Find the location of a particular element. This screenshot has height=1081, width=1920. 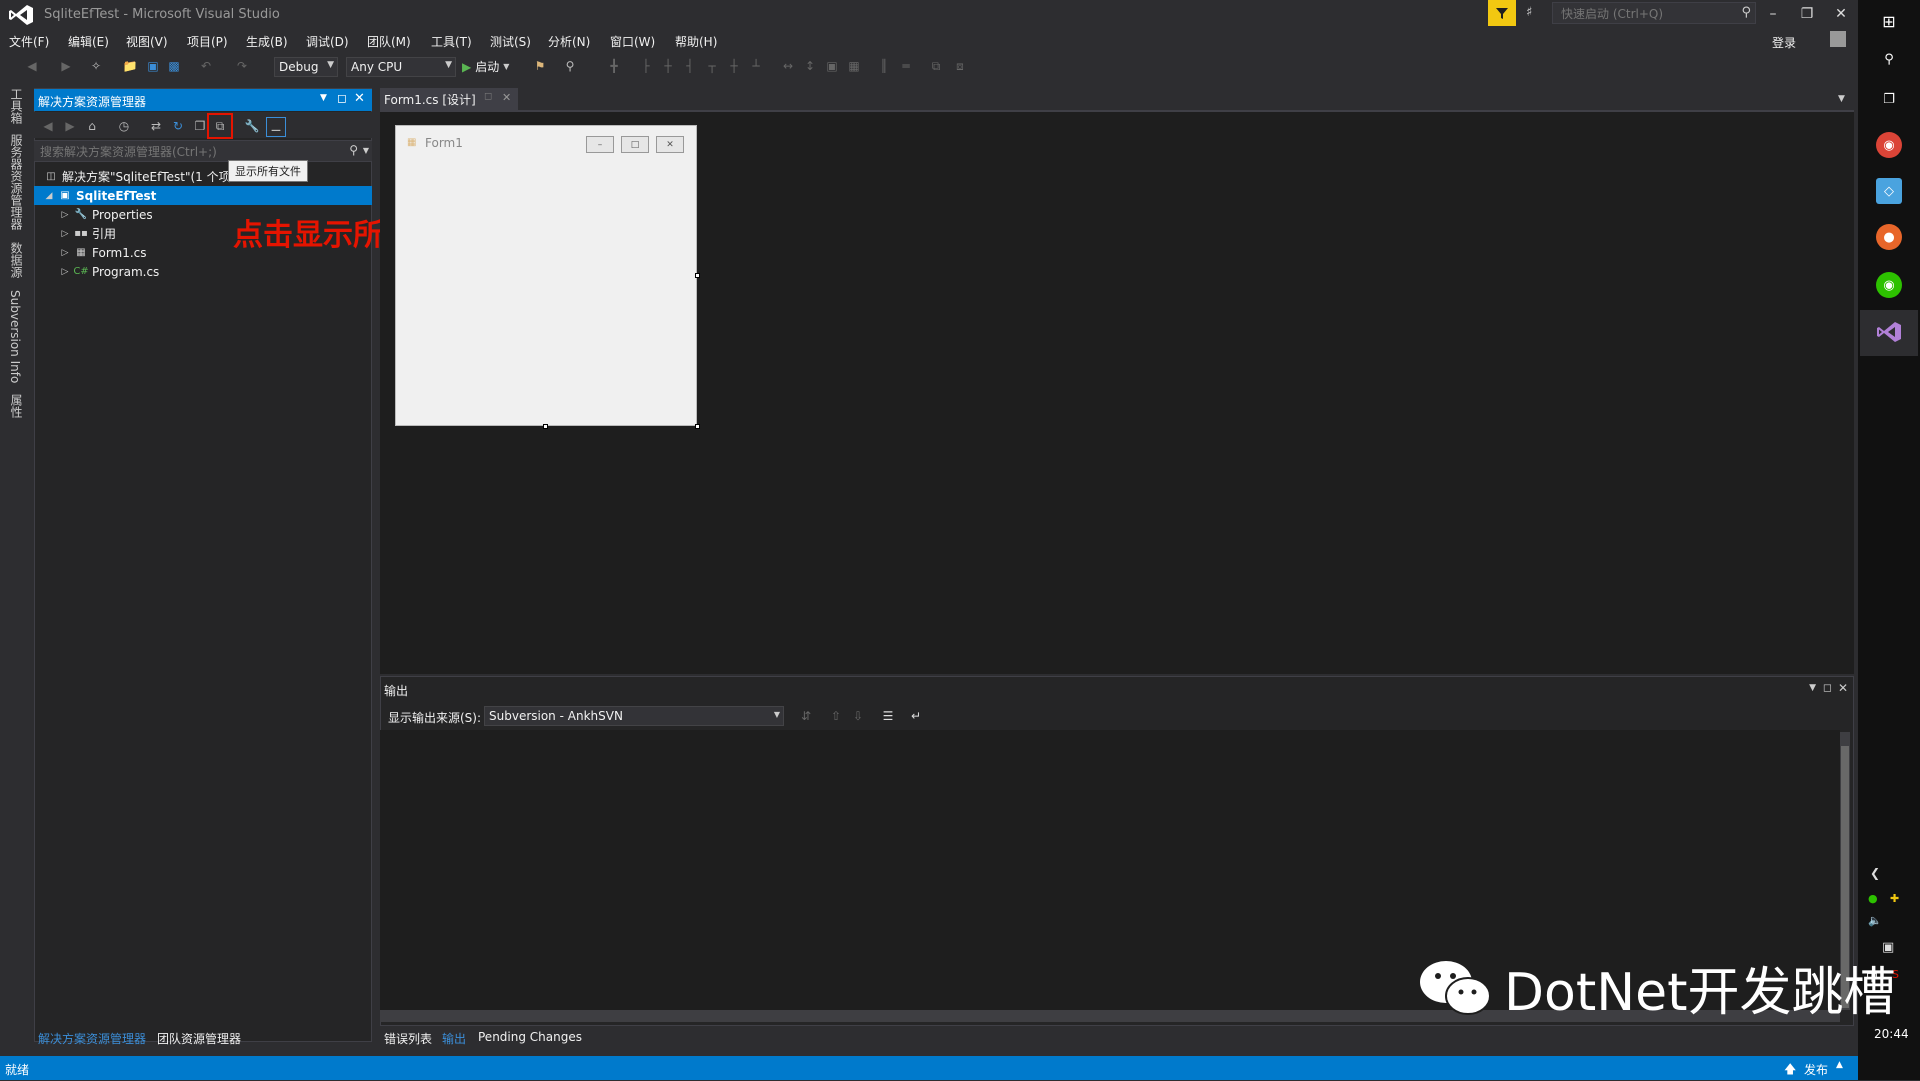

menu-edit: 编辑(E) is located at coordinates (88, 41).